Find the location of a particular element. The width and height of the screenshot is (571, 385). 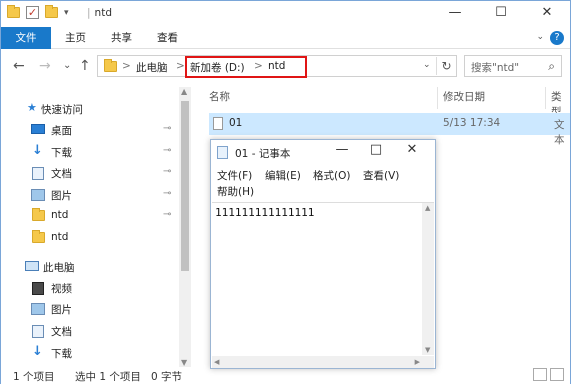

tab-view: 查看 is located at coordinates (167, 38).